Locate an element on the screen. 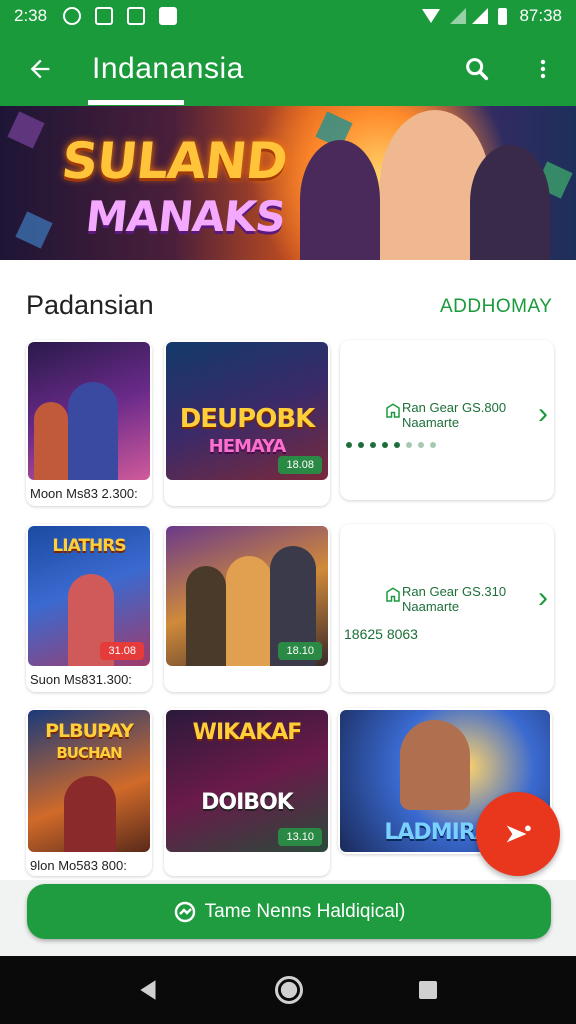 This screenshot has width=576, height=1024. game-card: WIKAKAF DOIBOK 13.10 is located at coordinates (247, 792).